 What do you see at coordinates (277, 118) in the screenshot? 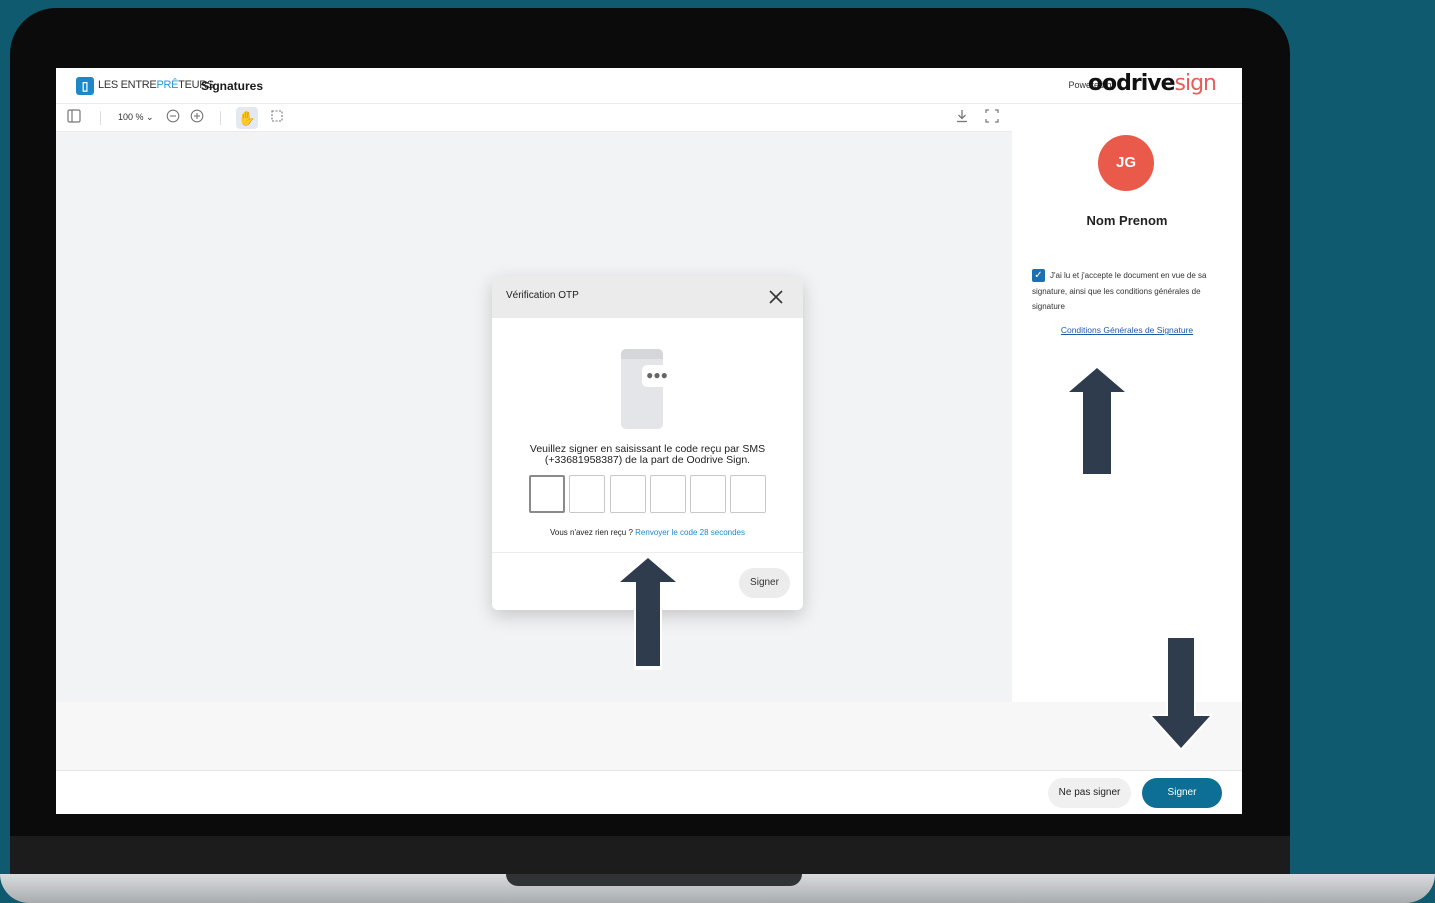
I see `select-tool-icon` at bounding box center [277, 118].